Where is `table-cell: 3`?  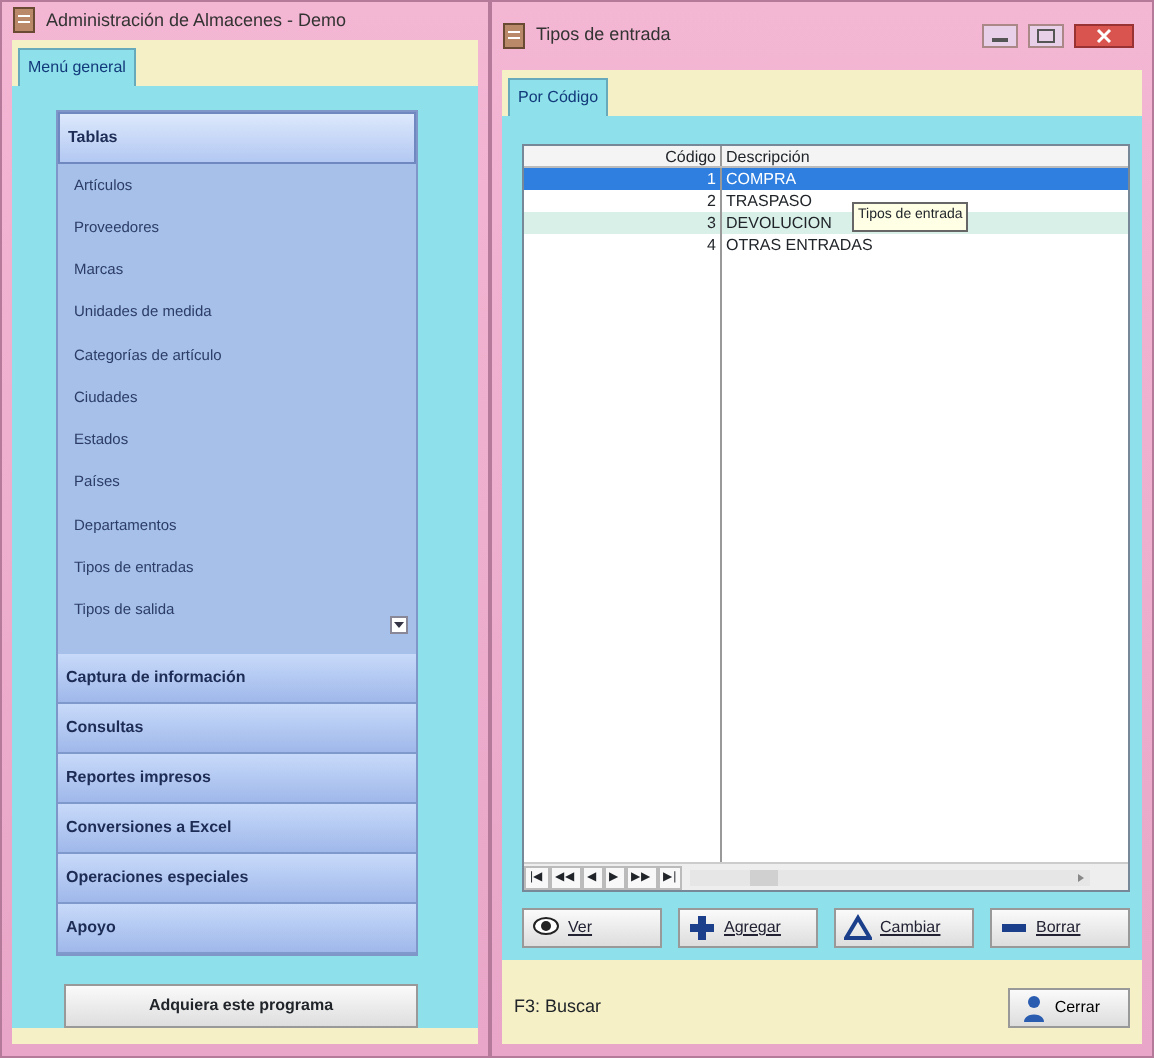
table-cell: 3 is located at coordinates (623, 223).